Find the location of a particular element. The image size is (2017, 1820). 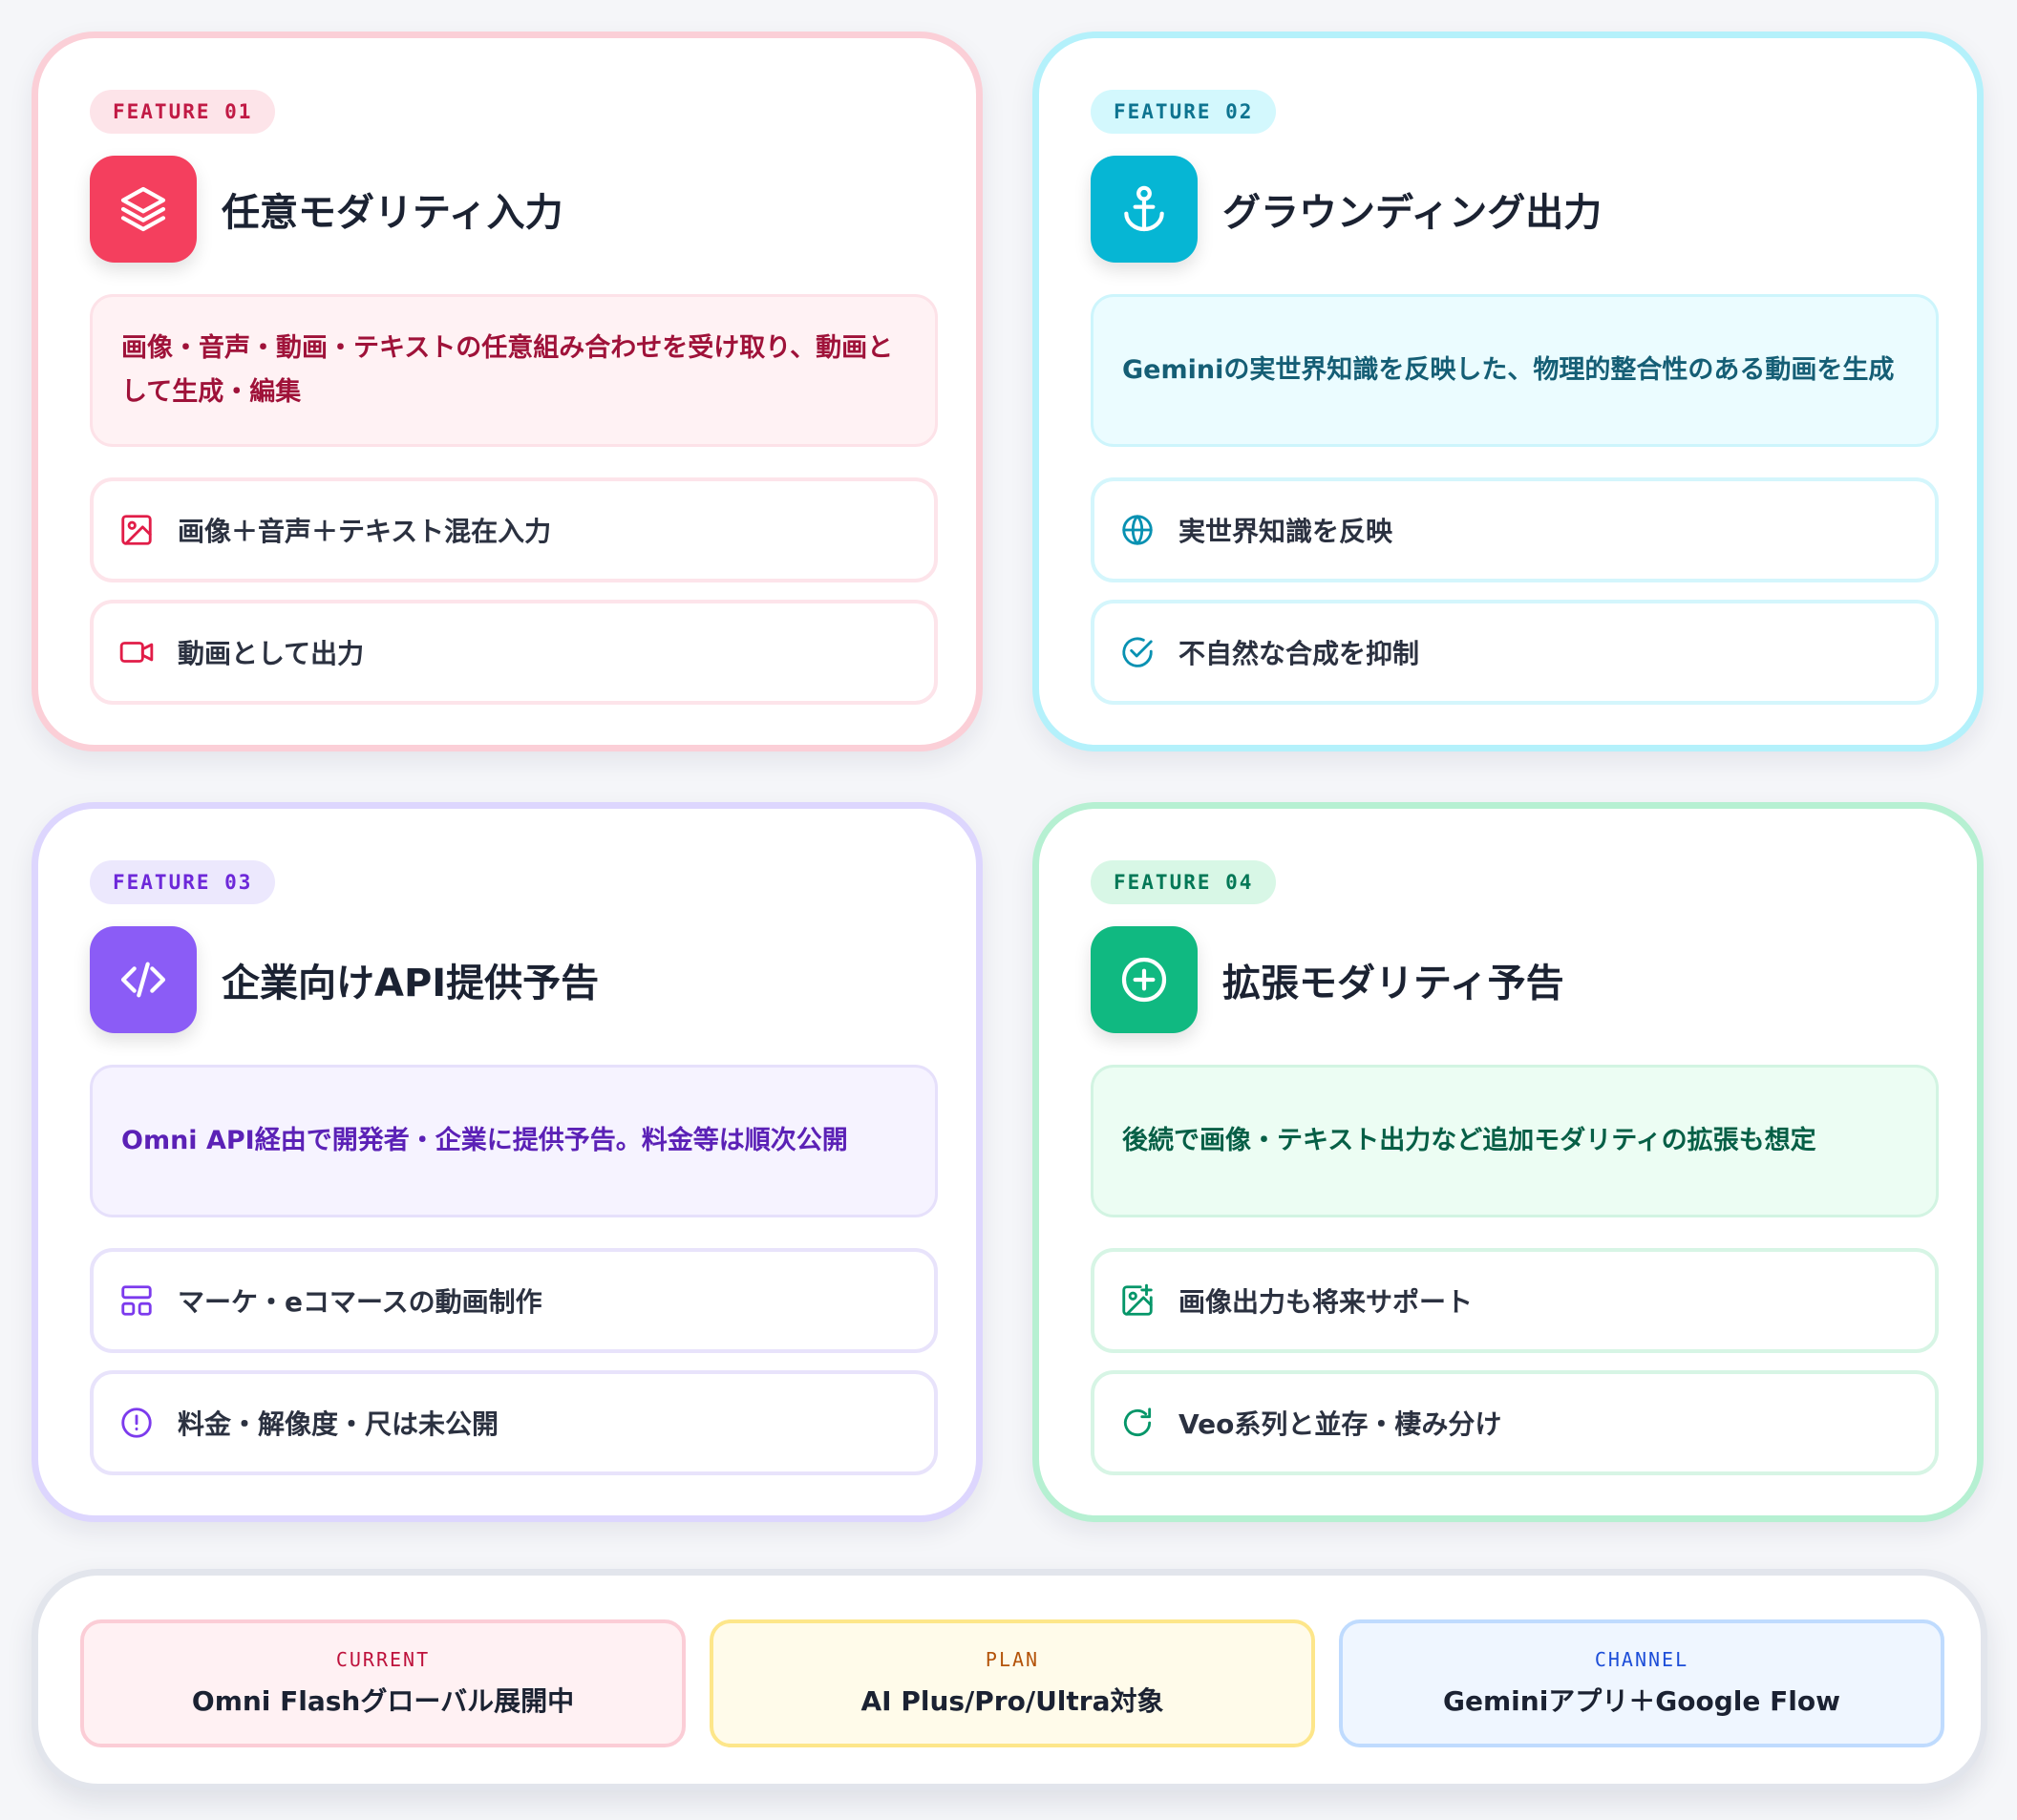

feature-item: マーケ・eコマースの動画制作 is located at coordinates (514, 1300).